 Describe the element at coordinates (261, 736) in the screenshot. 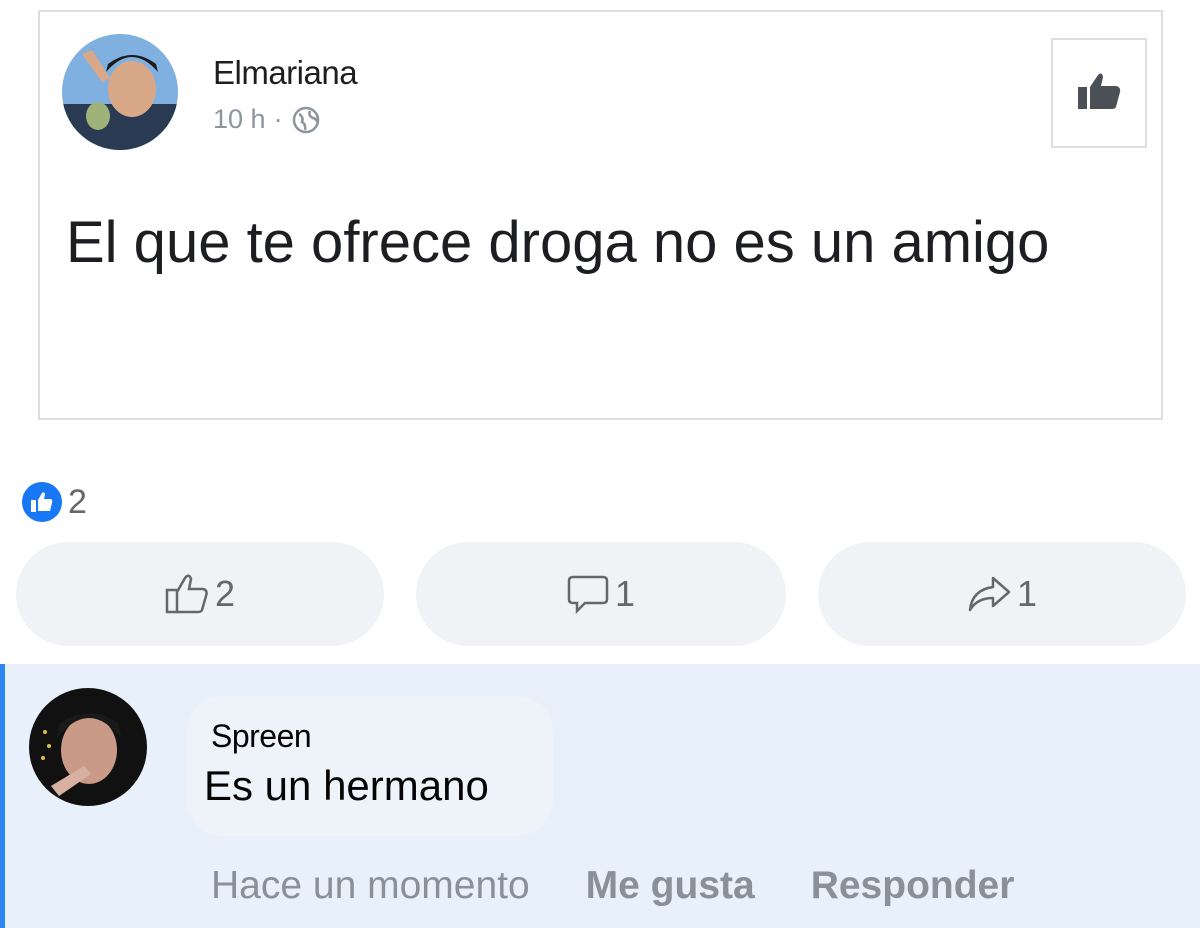

I see `commenter-name: Spreen` at that location.